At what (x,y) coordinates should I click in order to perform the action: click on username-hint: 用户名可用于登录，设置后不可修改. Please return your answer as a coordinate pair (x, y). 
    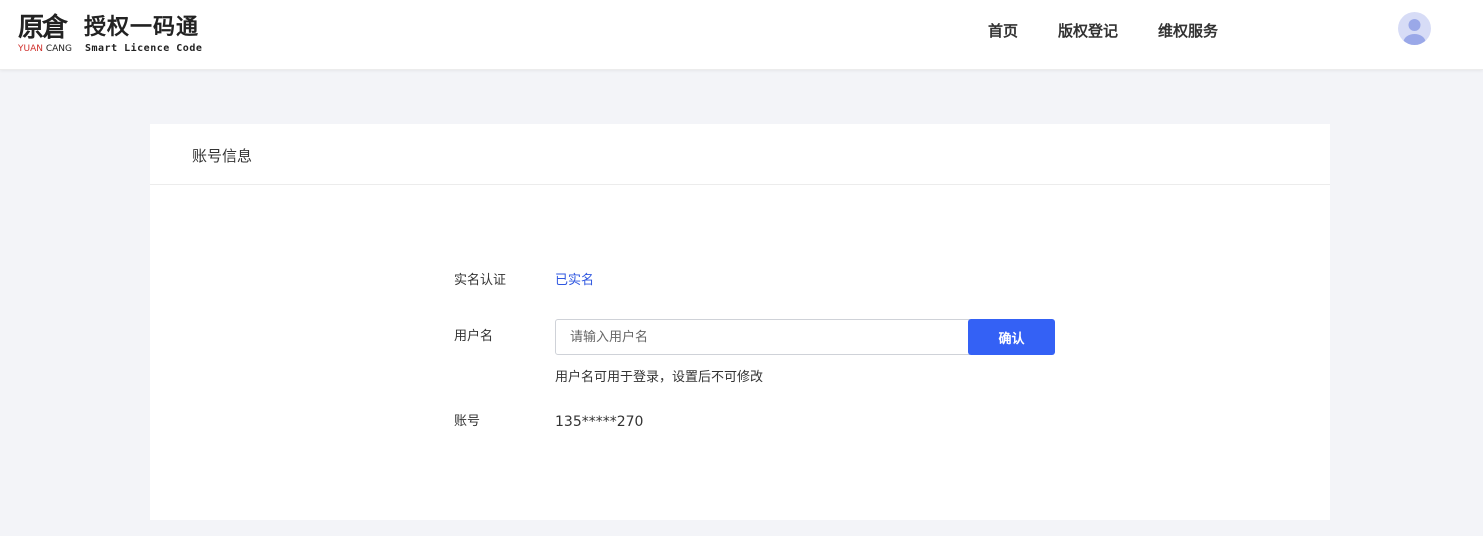
    Looking at the image, I should click on (659, 377).